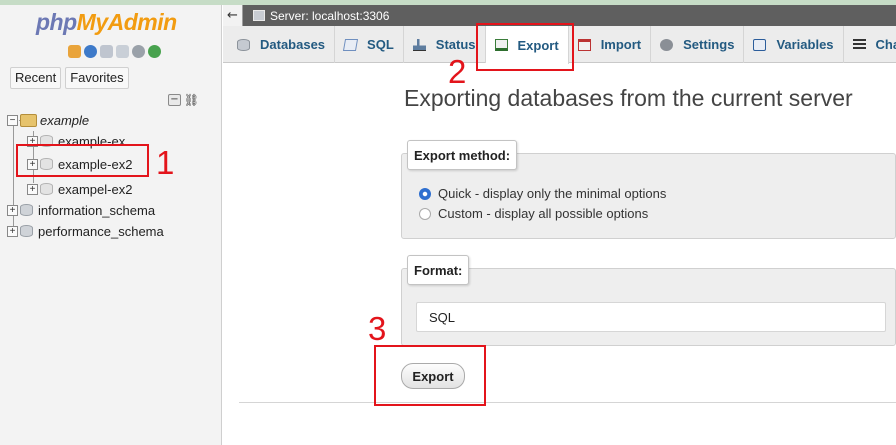 This screenshot has width=896, height=445. I want to click on export-method-legend: Export method:, so click(462, 155).